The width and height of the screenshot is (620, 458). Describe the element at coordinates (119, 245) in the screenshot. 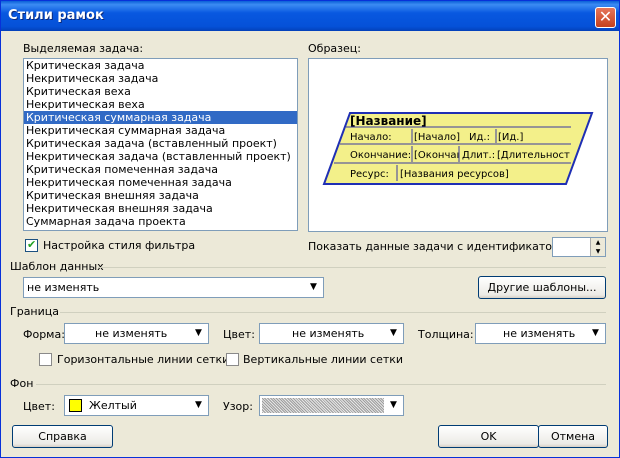

I see `filter-style-label: Настройка стиля фильтра` at that location.